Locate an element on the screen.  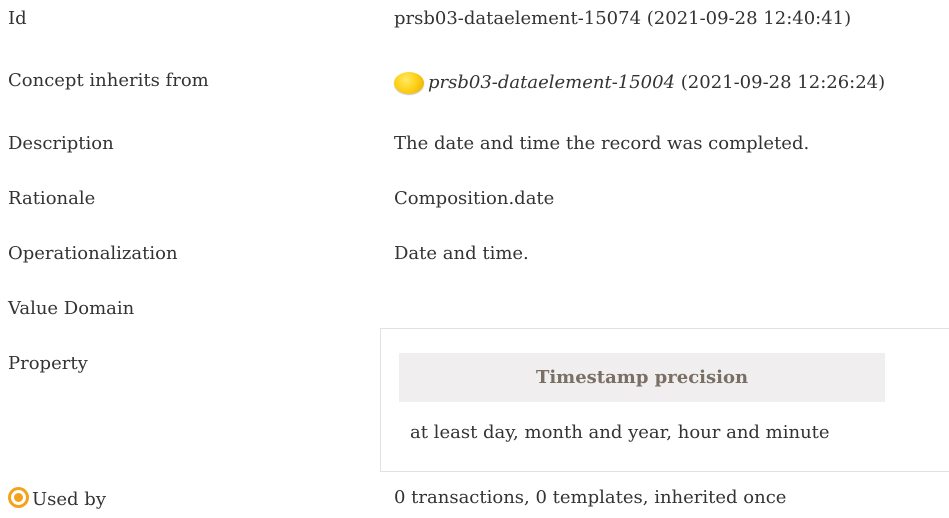
id-label: Id is located at coordinates (17, 18).